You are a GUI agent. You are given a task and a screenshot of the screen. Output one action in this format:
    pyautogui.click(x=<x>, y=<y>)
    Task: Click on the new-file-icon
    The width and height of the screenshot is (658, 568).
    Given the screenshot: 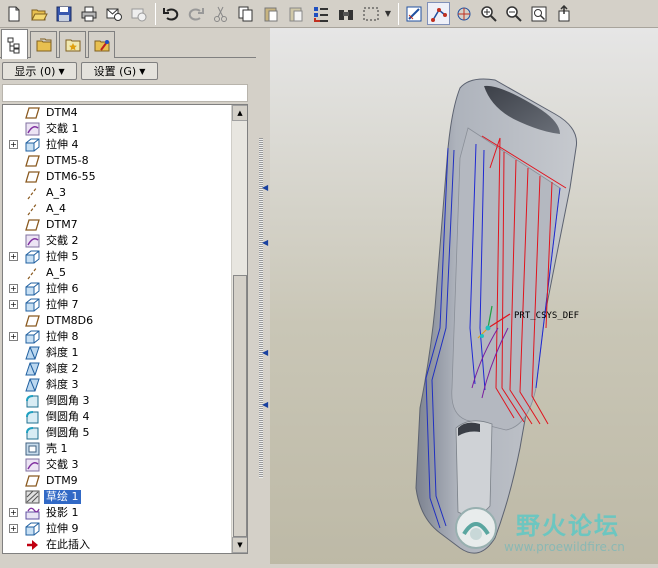 What is the action you would take?
    pyautogui.click(x=13, y=13)
    